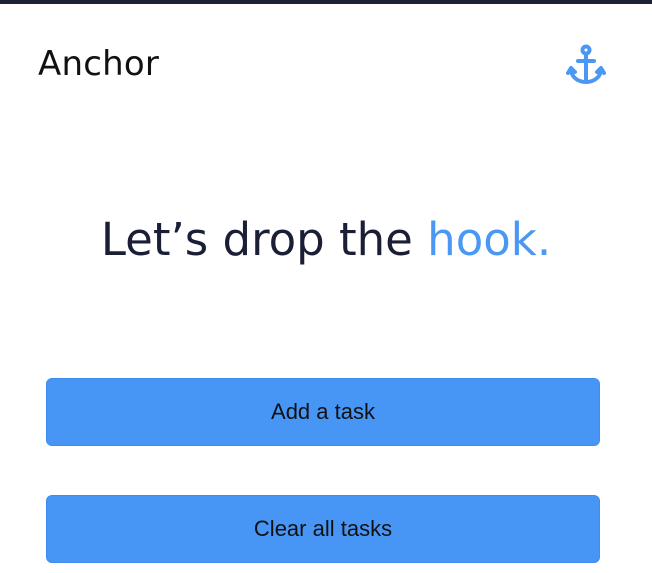 The image size is (652, 573). What do you see at coordinates (586, 64) in the screenshot?
I see `anchor-icon` at bounding box center [586, 64].